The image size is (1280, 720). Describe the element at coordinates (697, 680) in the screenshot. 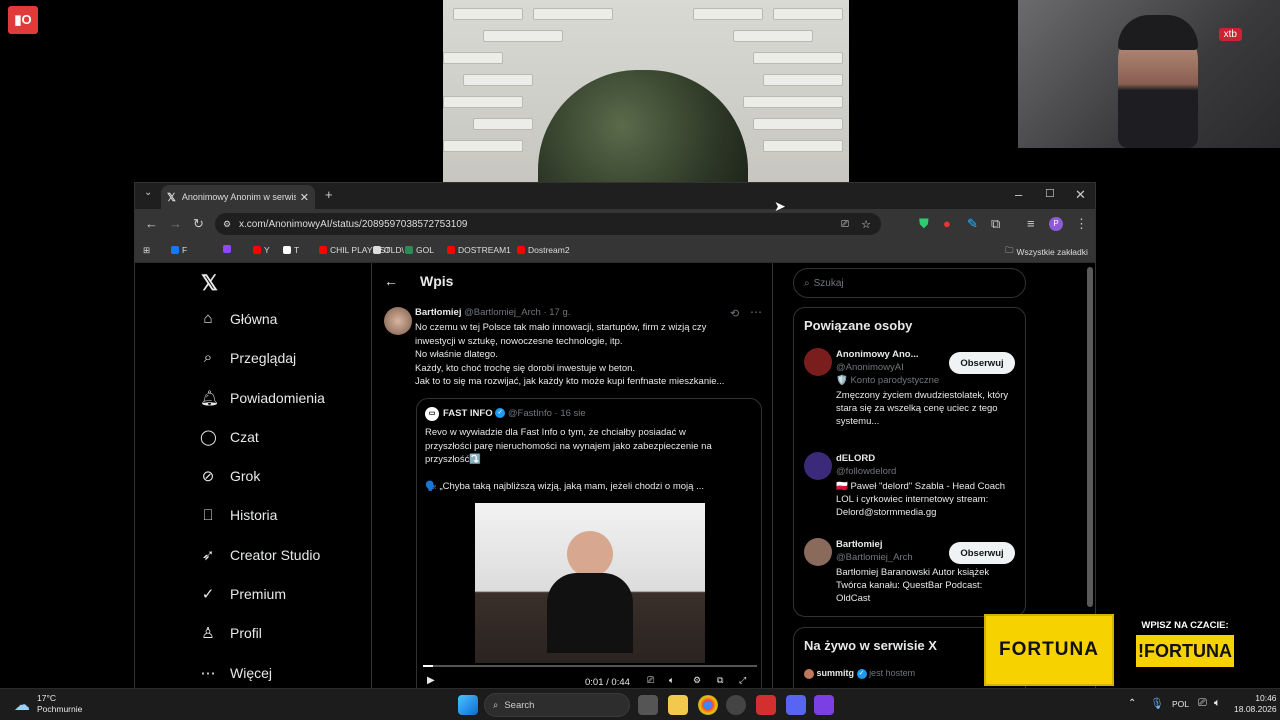

I see `settings-icon: ⚙` at that location.